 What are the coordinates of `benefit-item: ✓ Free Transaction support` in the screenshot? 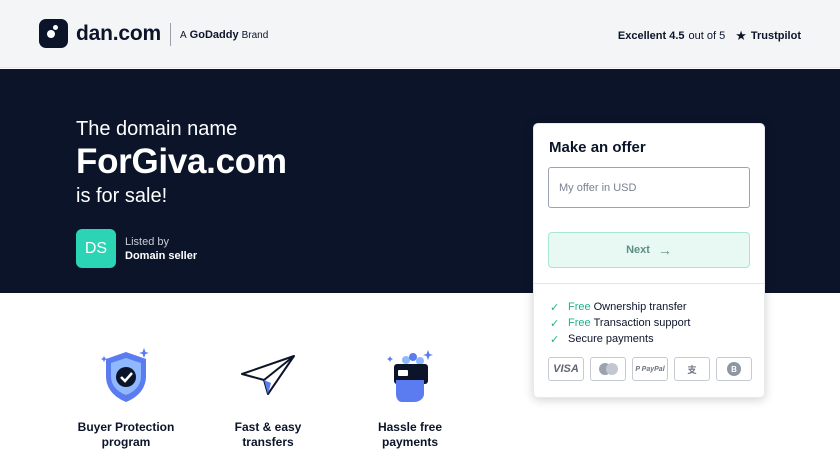 It's located at (620, 323).